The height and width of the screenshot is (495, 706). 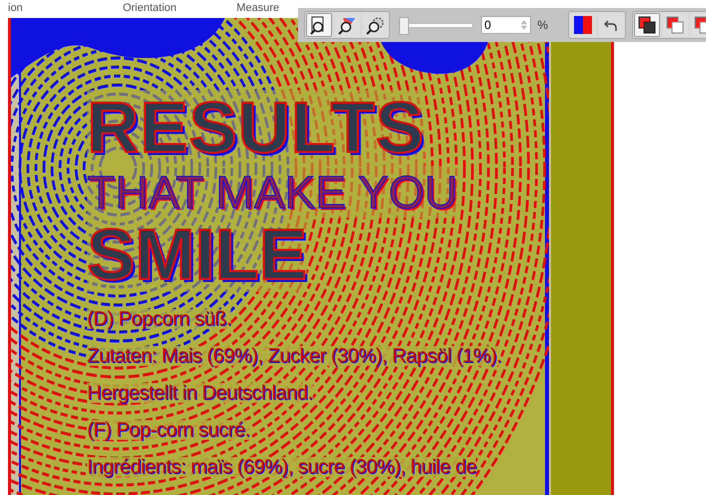 What do you see at coordinates (542, 25) in the screenshot?
I see `unit-label: %` at bounding box center [542, 25].